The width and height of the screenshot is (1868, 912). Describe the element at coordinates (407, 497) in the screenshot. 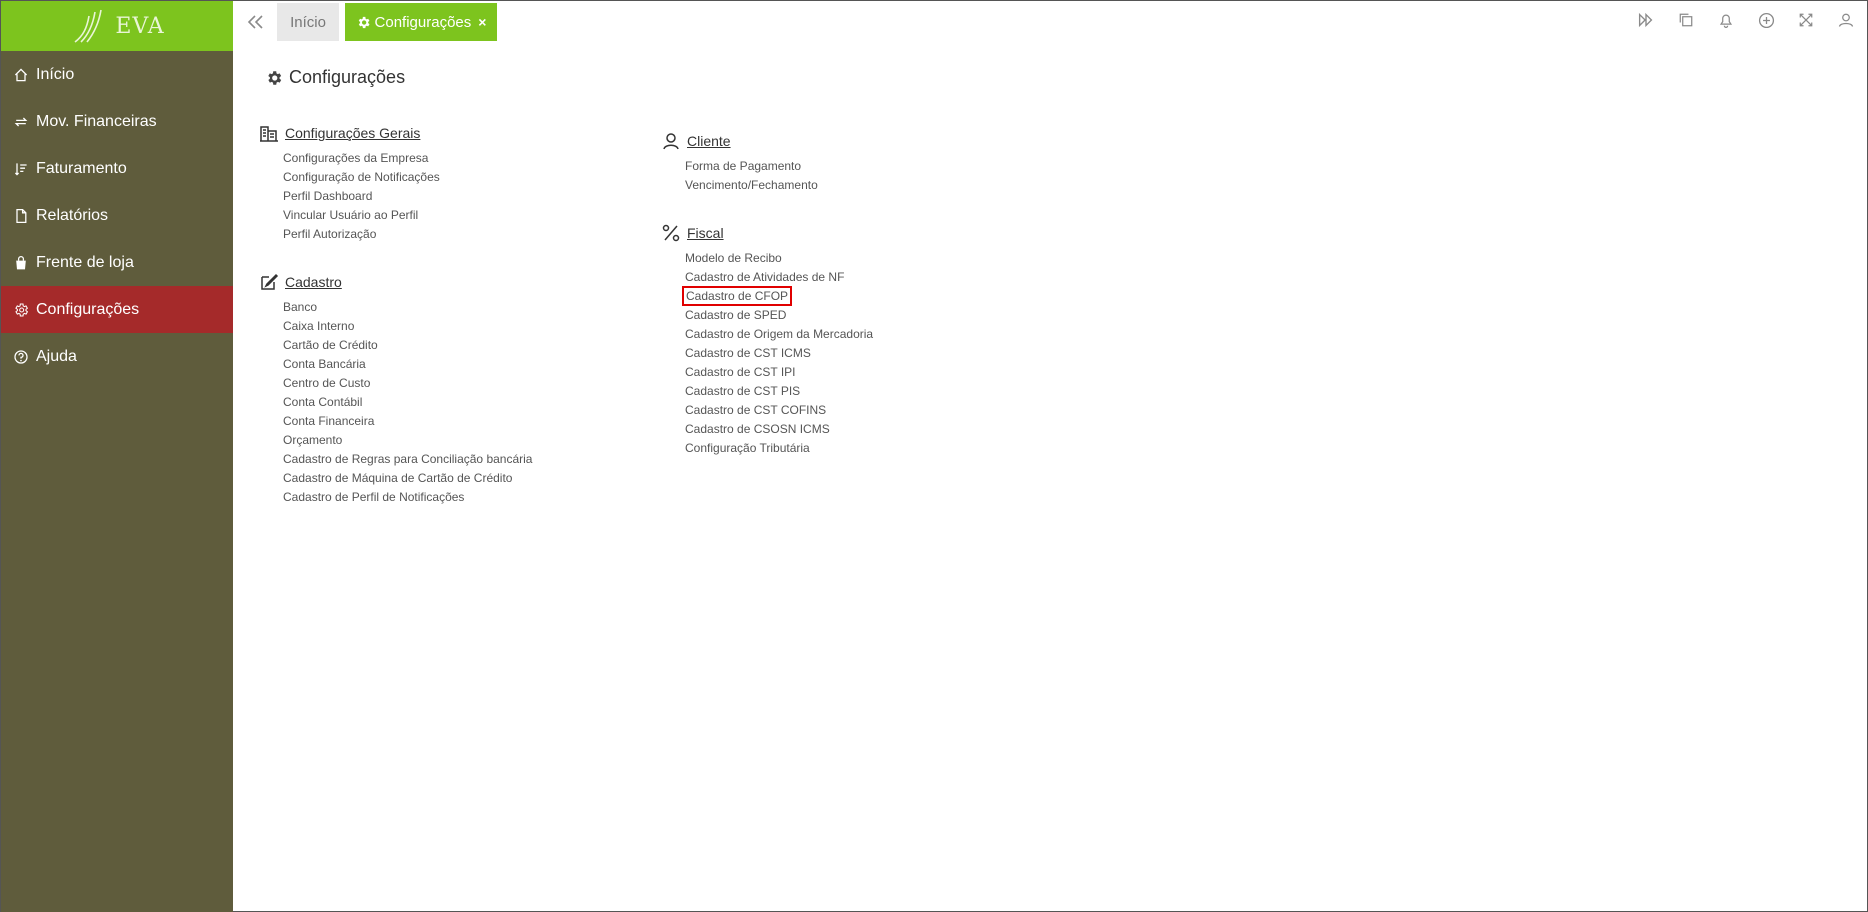

I see `settings-link: Cadastro de Perfil de Notificações` at that location.